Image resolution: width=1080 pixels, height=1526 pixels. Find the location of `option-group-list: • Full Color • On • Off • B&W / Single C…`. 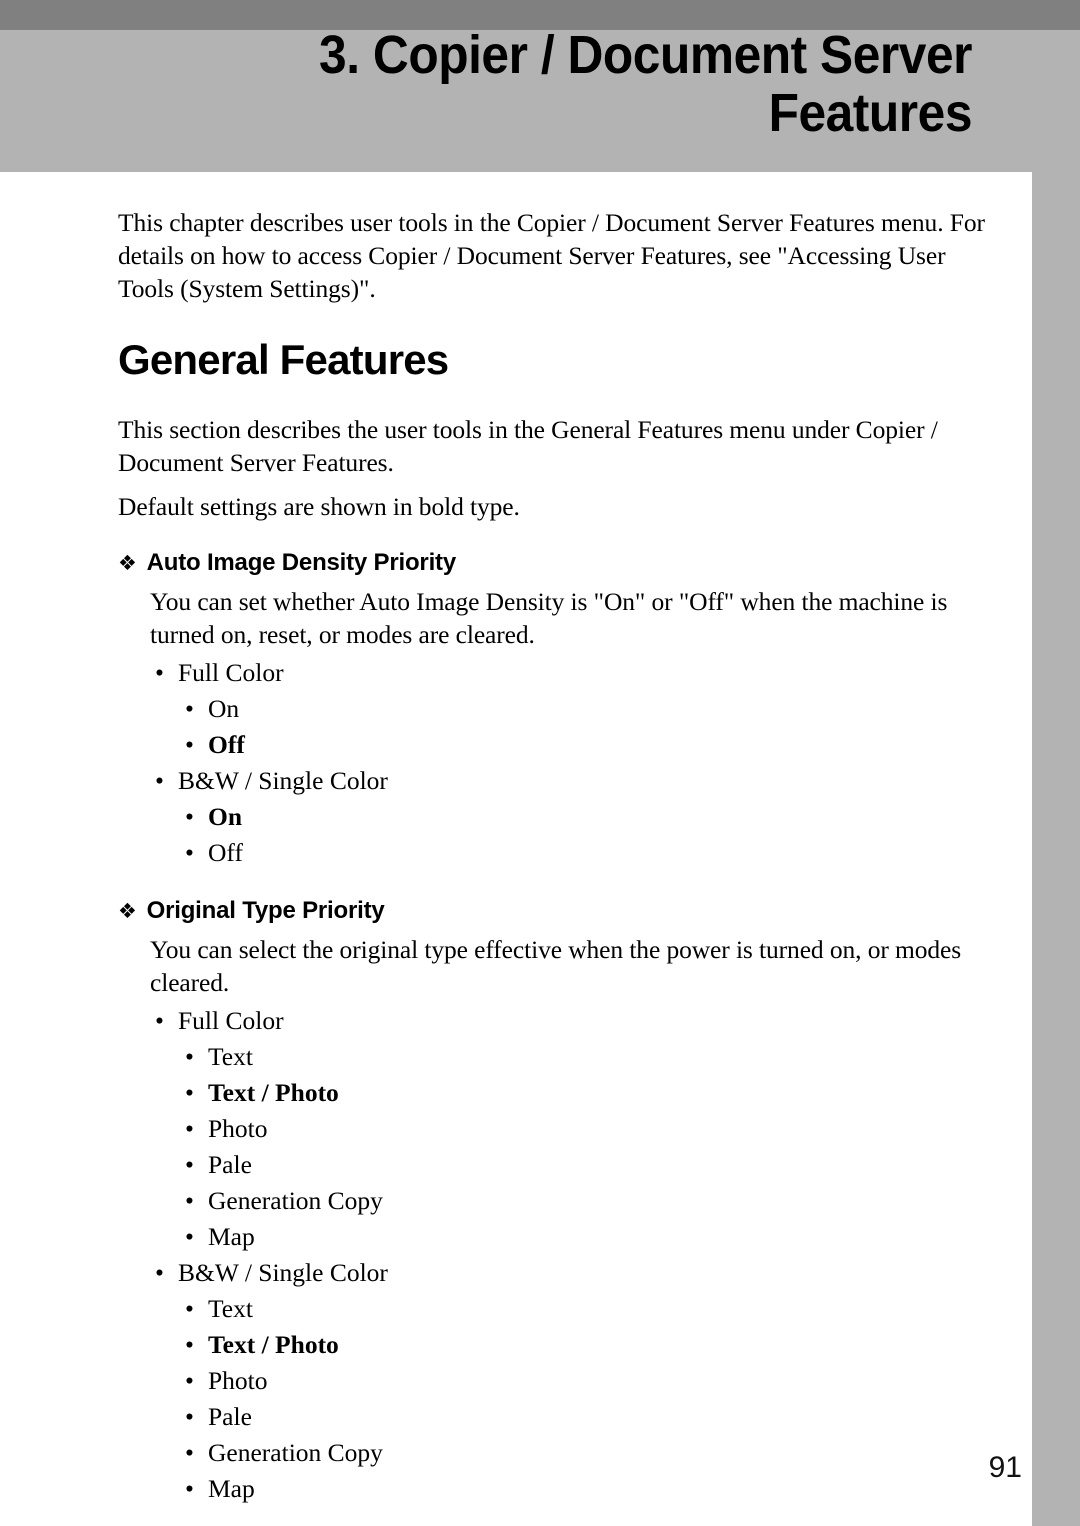

option-group-list: • Full Color • On • Off • B&W / Single C… is located at coordinates (553, 763).